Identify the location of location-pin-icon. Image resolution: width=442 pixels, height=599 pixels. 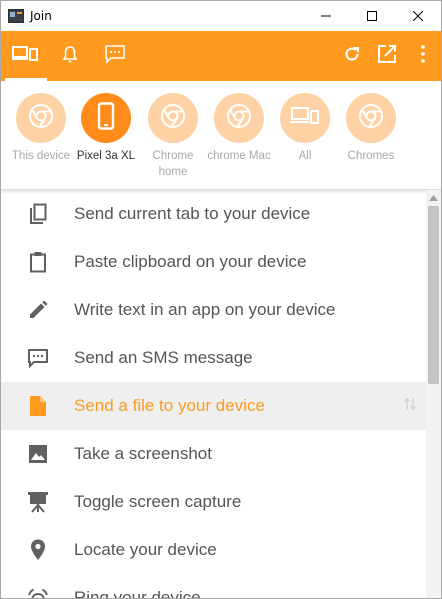
(38, 550).